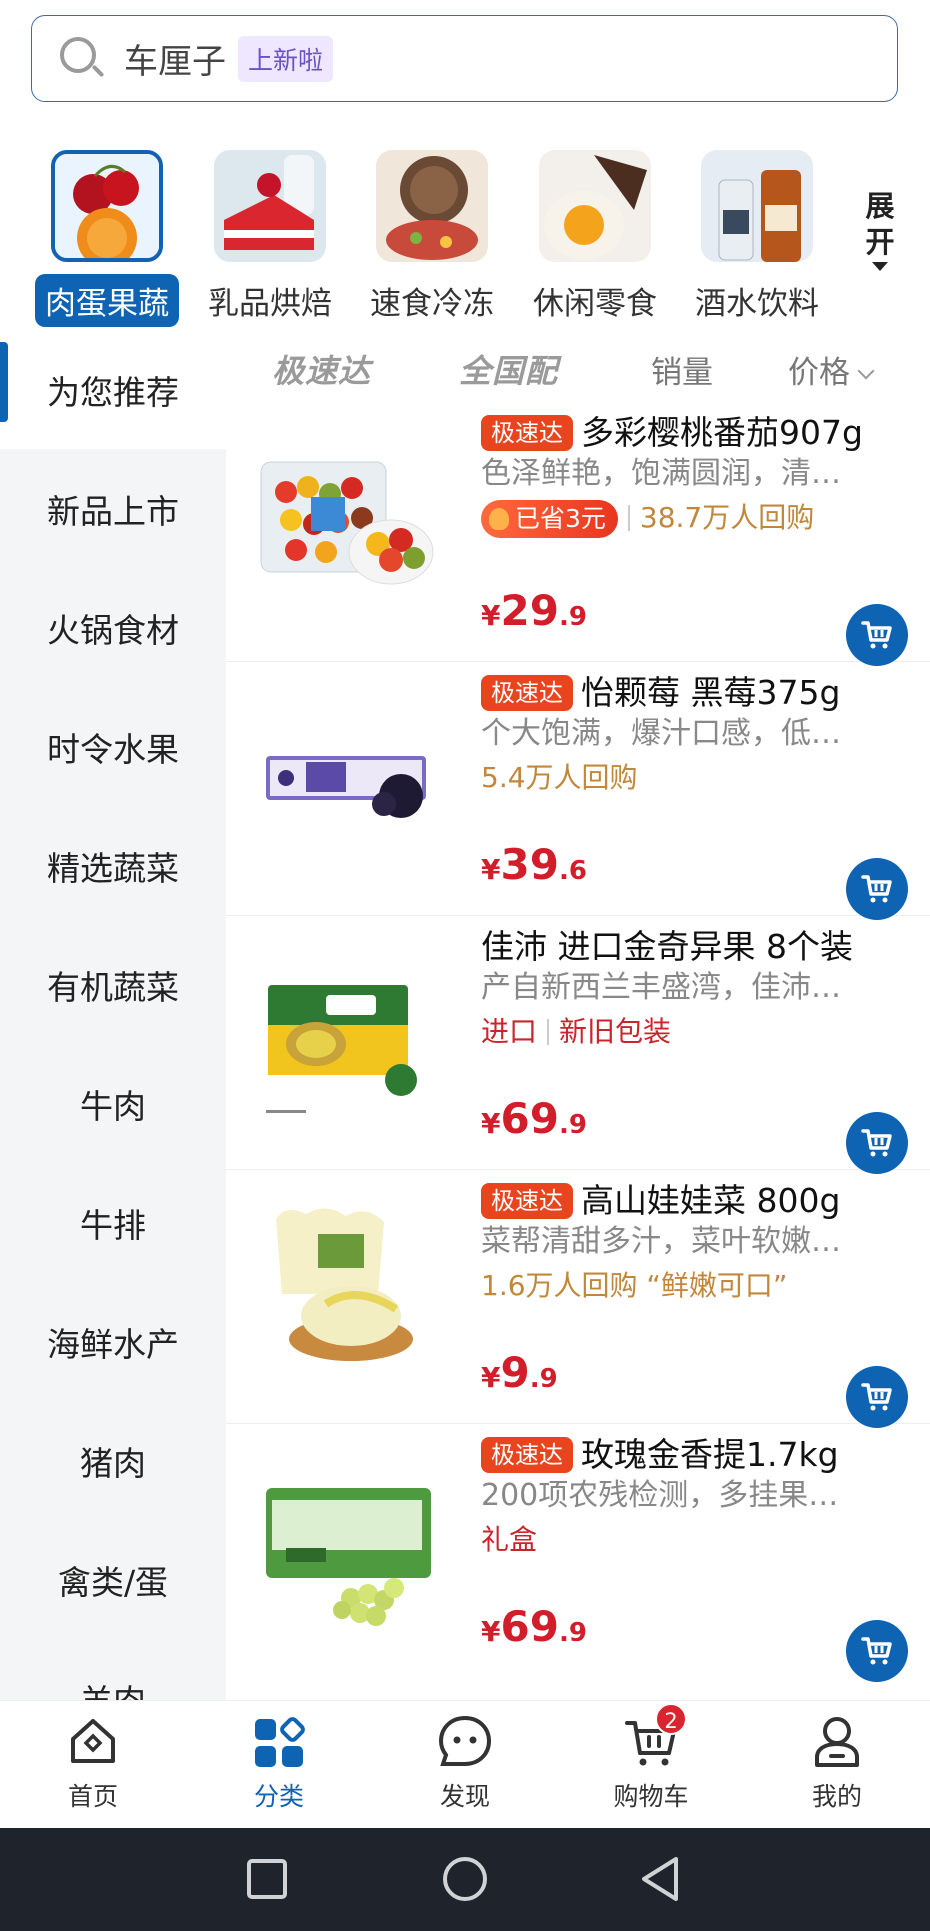 This screenshot has height=1931, width=930. What do you see at coordinates (549, 519) in the screenshot?
I see `saved-badge: 已省3元` at bounding box center [549, 519].